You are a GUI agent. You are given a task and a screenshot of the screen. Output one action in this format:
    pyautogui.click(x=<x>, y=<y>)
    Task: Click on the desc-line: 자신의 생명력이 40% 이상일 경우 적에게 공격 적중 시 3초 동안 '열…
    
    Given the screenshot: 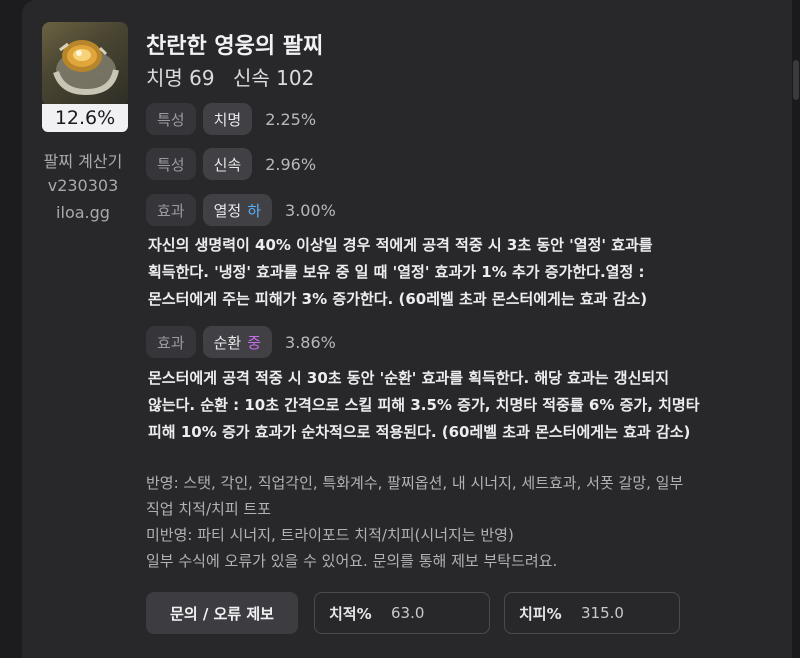 What is the action you would take?
    pyautogui.click(x=400, y=245)
    